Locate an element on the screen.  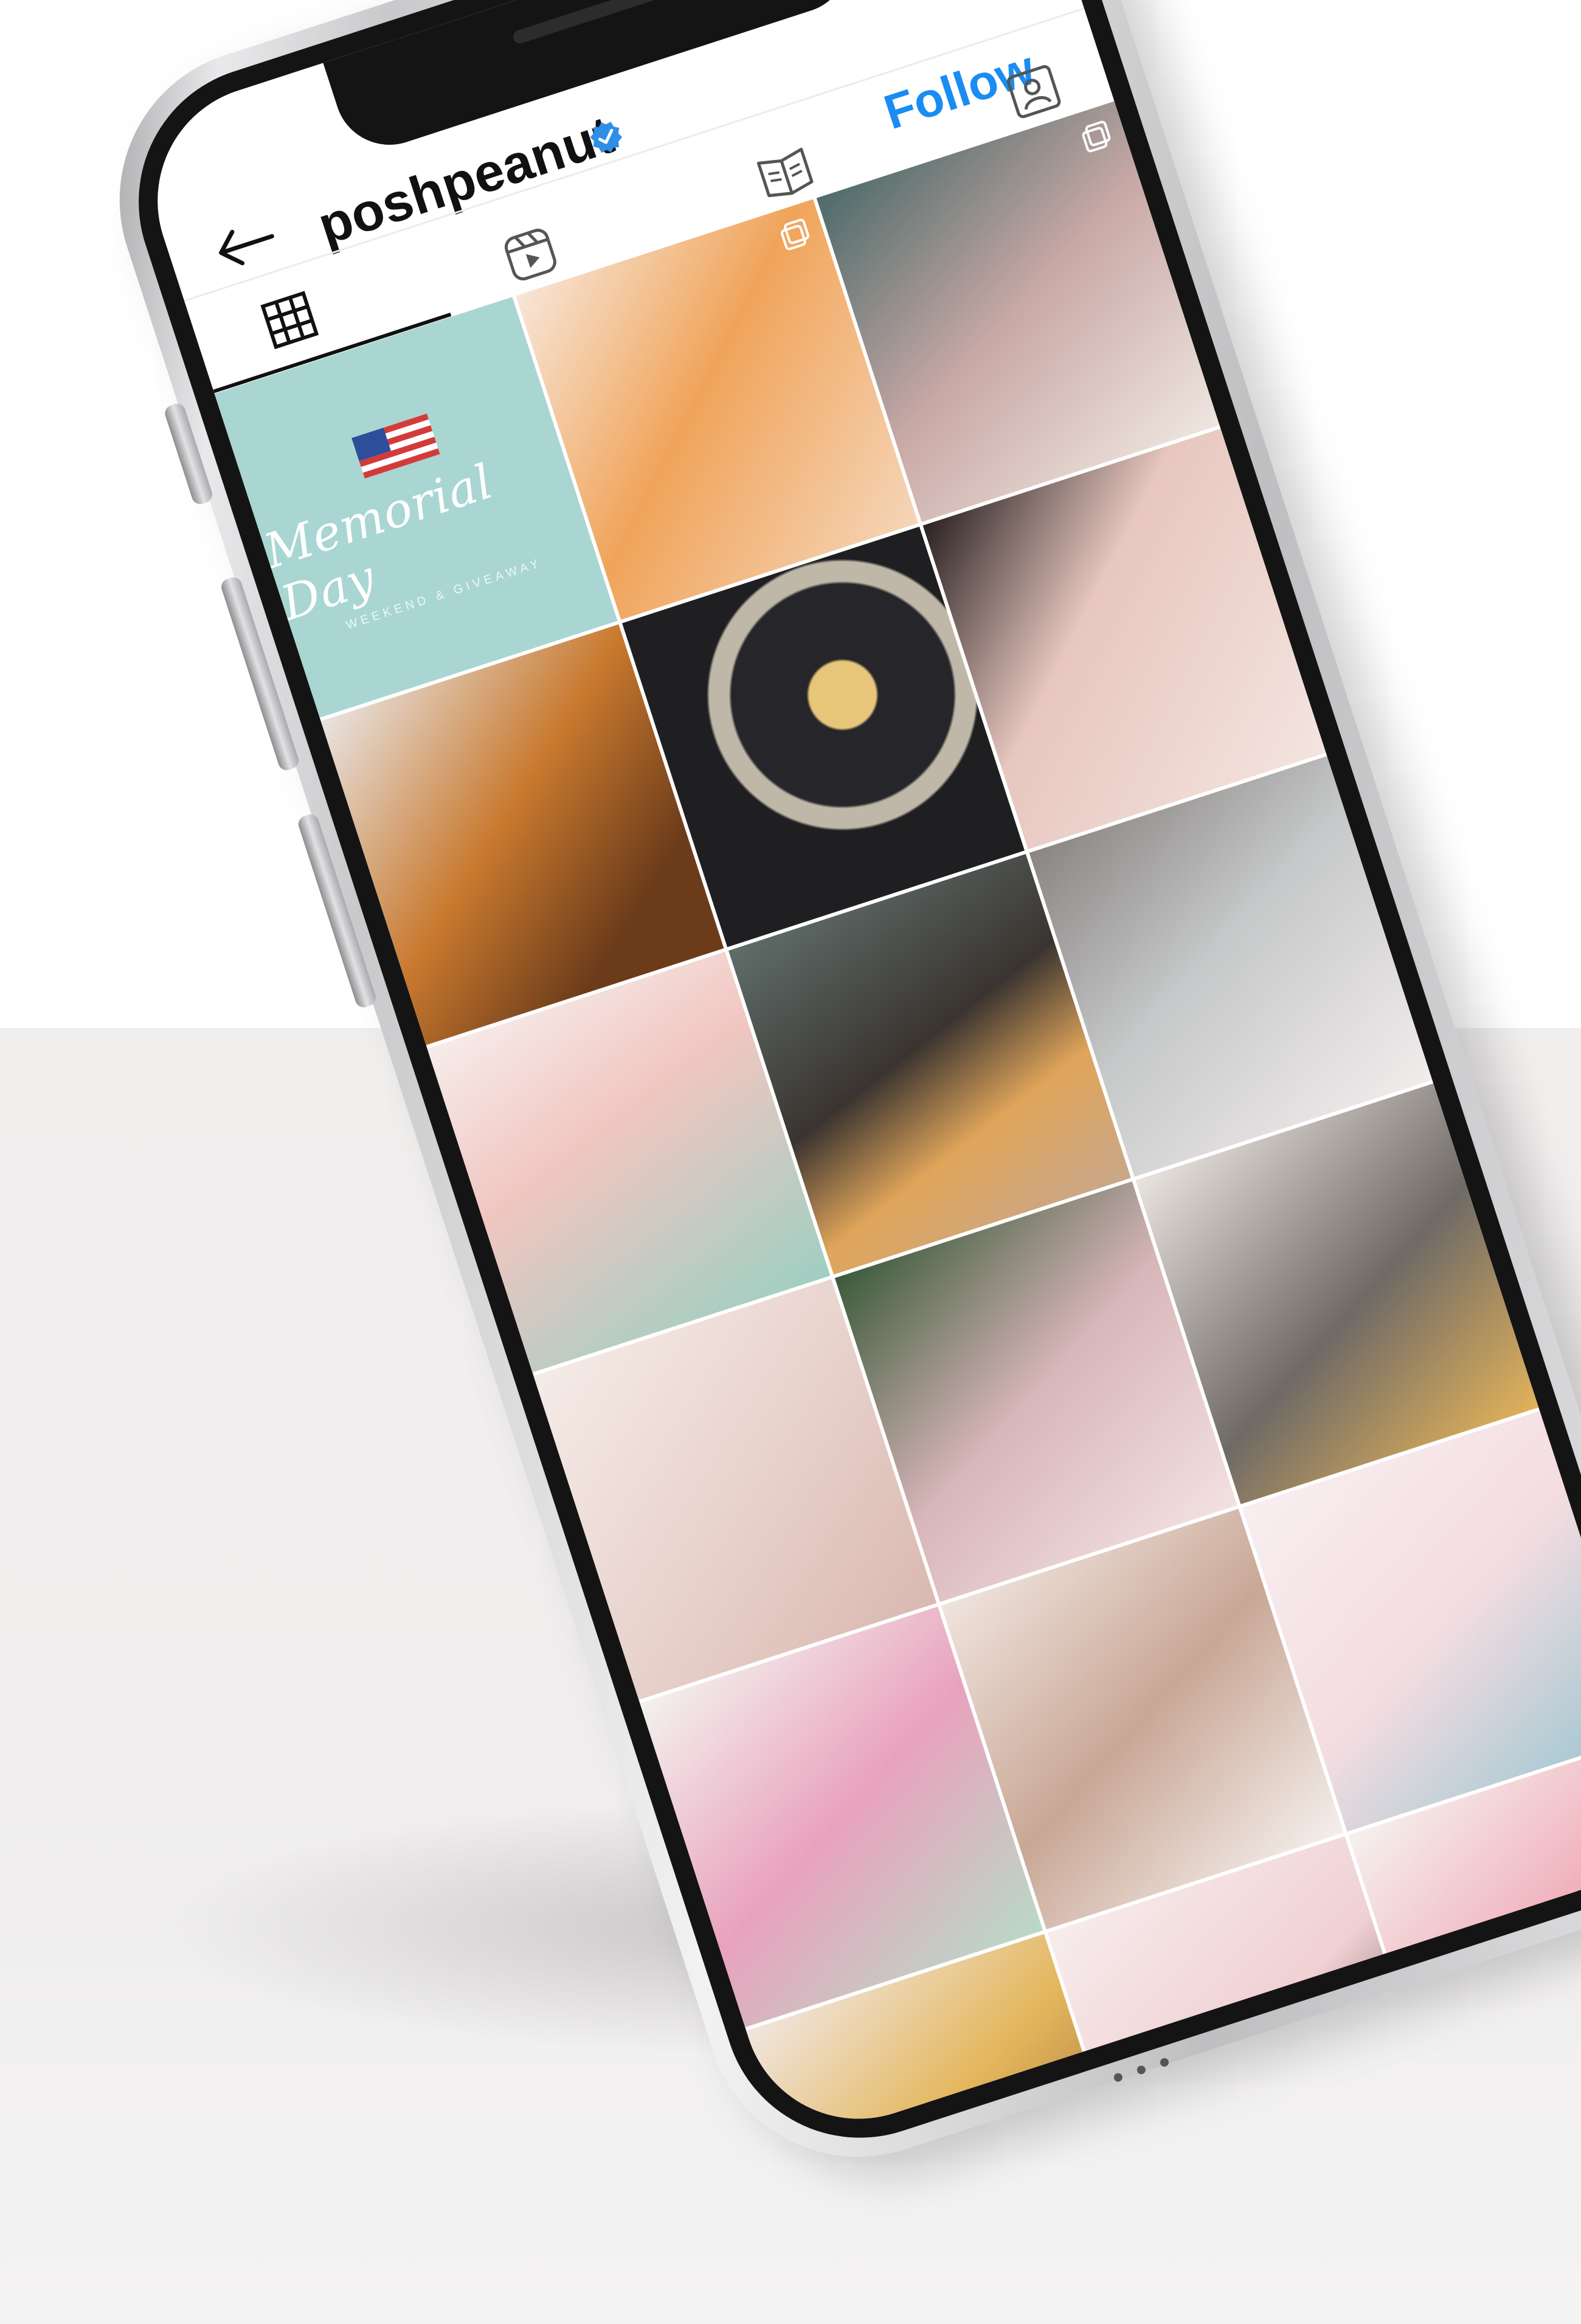
arrow-left-icon is located at coordinates (245, 245).